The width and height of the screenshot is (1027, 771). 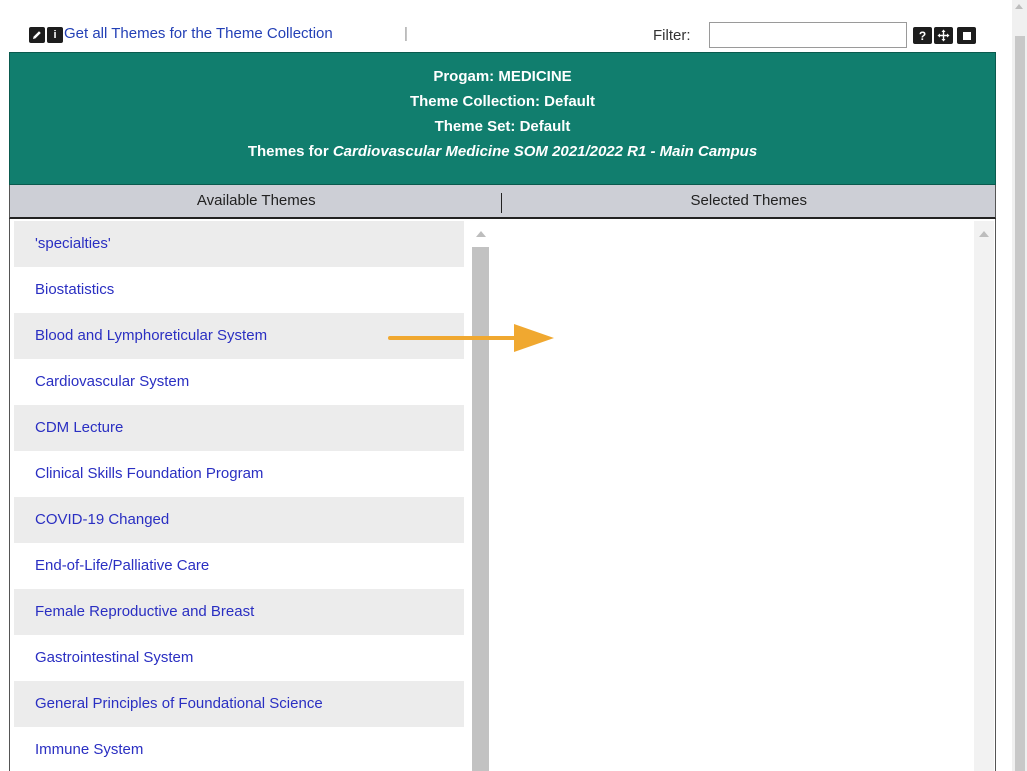 I want to click on column-headers: Available Themes Selected Themes, so click(x=502, y=202).